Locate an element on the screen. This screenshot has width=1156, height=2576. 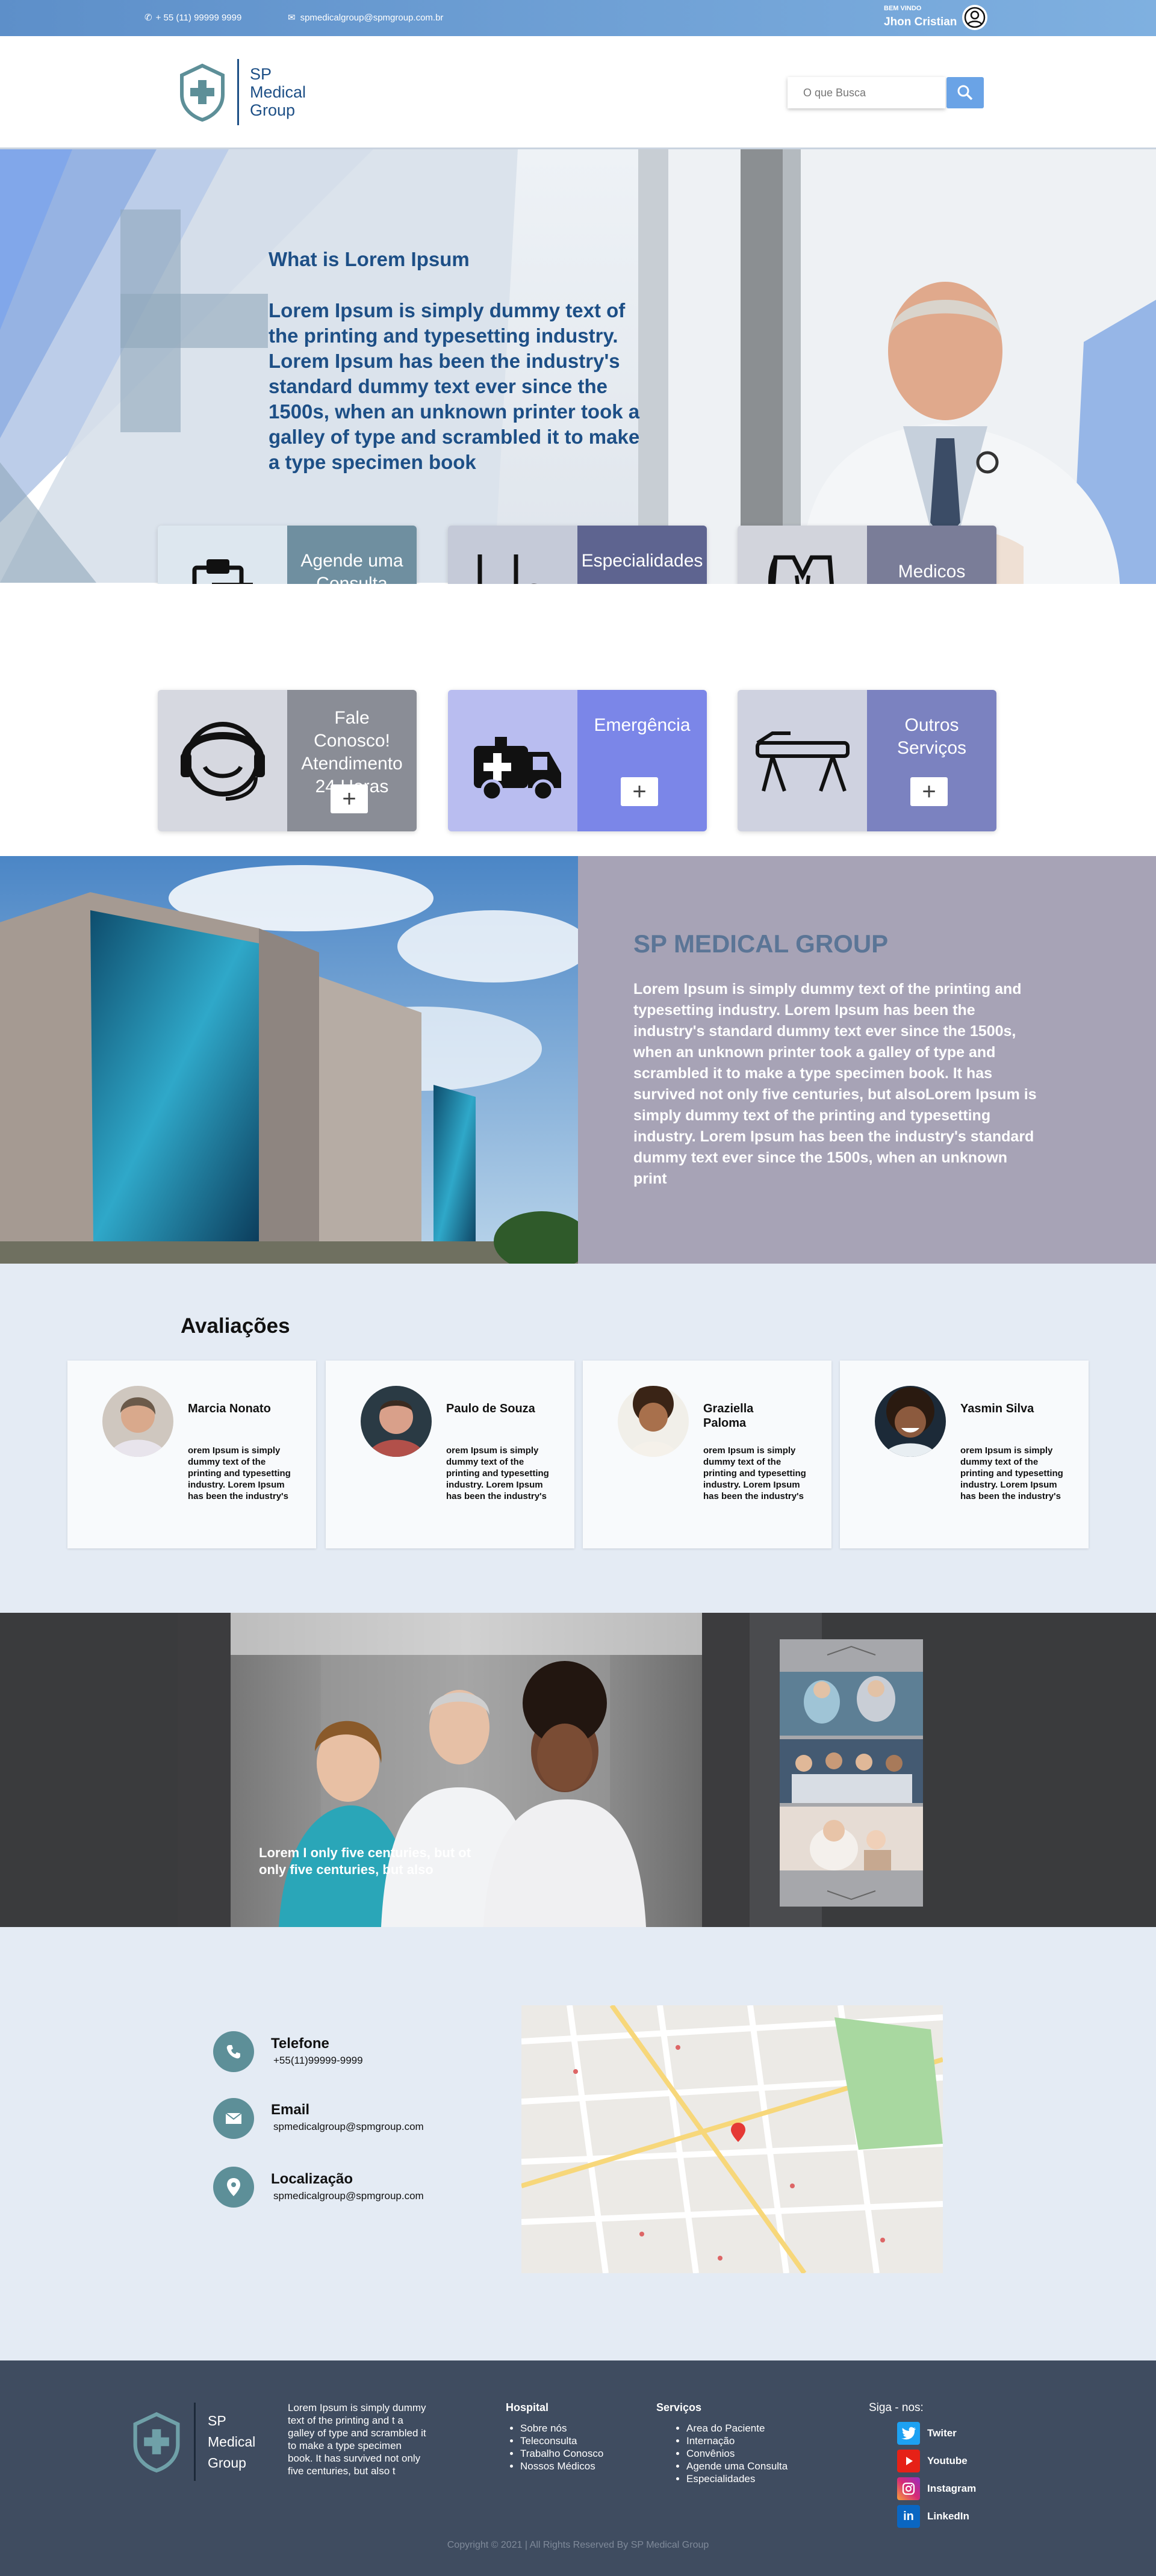
search-button is located at coordinates (965, 92).